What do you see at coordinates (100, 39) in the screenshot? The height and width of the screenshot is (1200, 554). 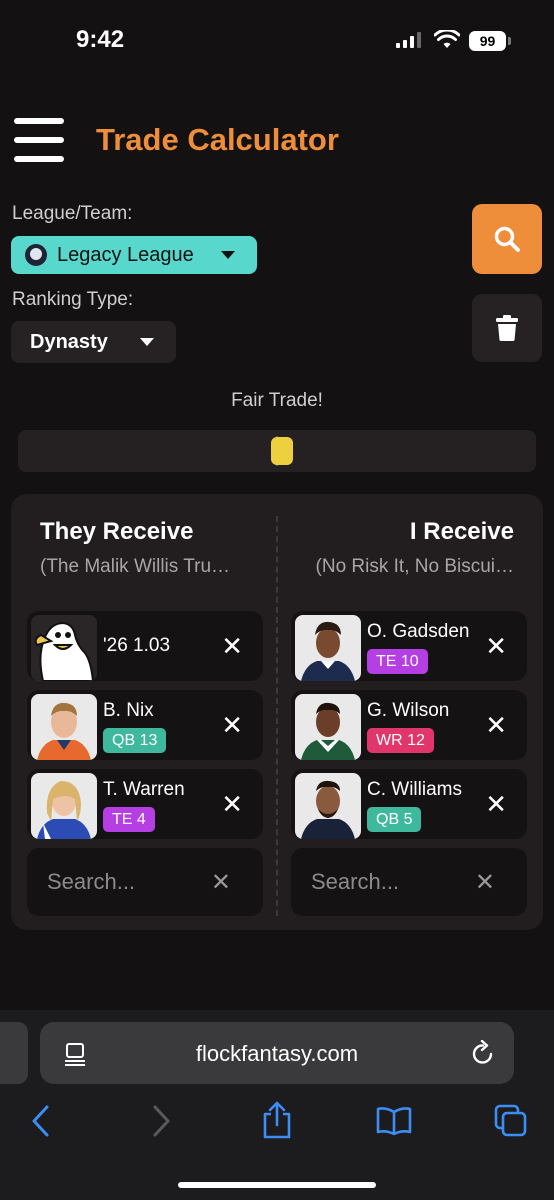 I see `status-time: 9:42` at bounding box center [100, 39].